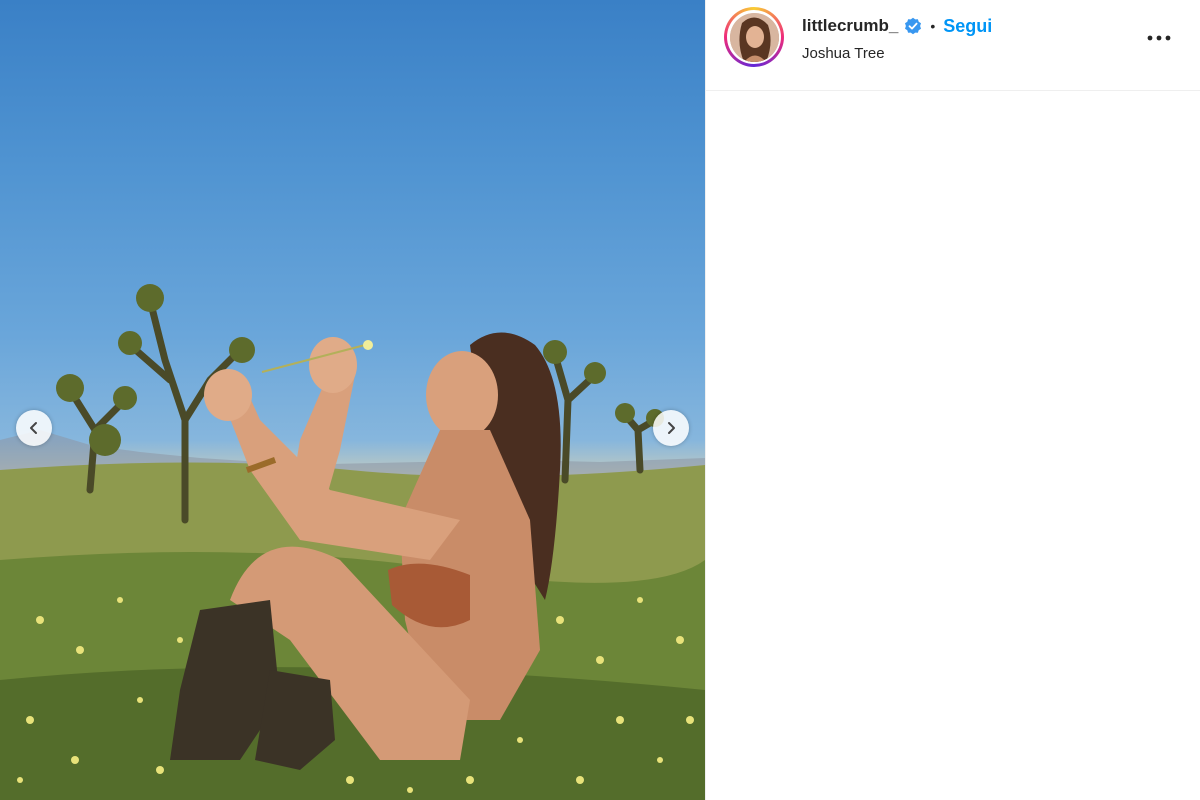 This screenshot has width=1200, height=800. I want to click on carousel-next-button, so click(671, 428).